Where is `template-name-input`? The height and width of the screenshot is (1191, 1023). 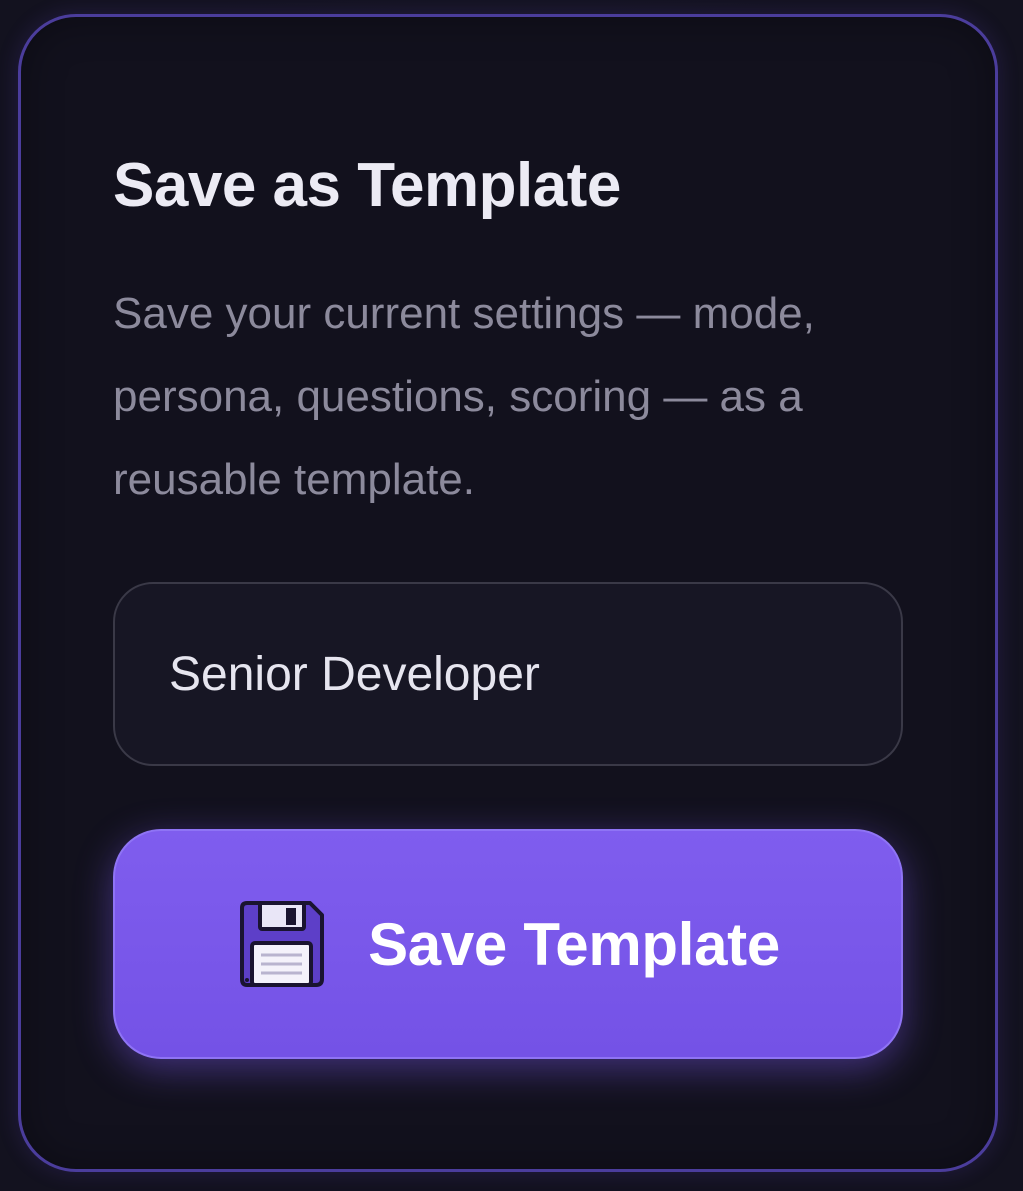 template-name-input is located at coordinates (508, 674).